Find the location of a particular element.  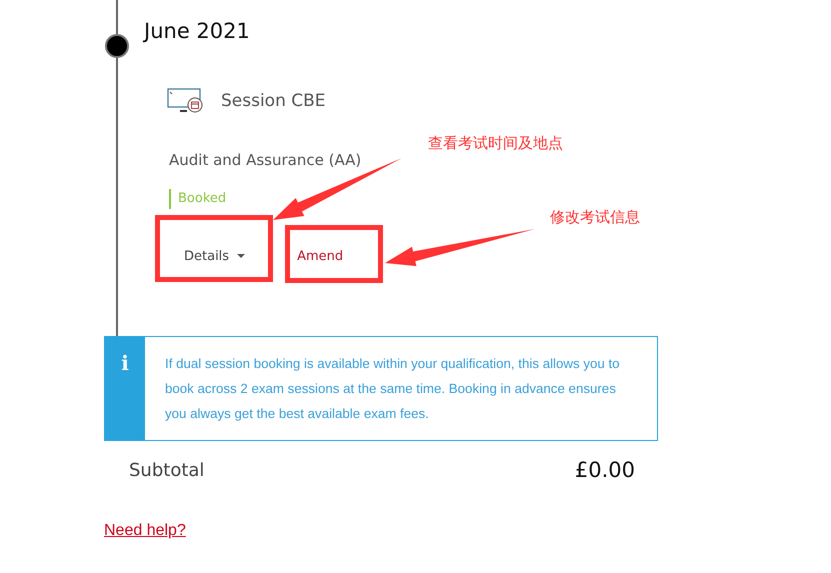

monitor-calendar-icon is located at coordinates (185, 101).